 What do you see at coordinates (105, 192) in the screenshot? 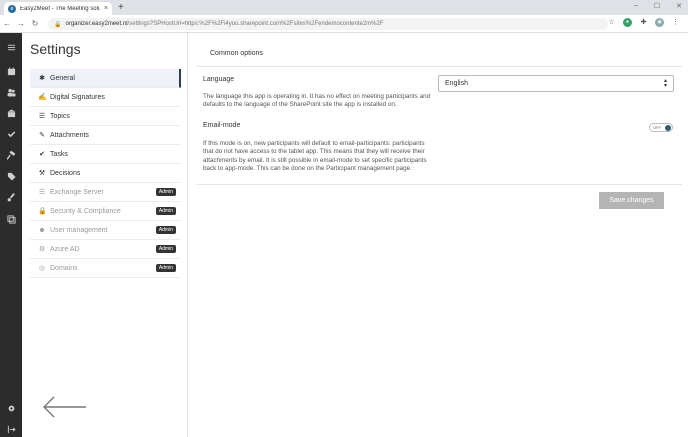
I see `sidebar-item-exchange-server: ☰ Exchange Server Admin` at bounding box center [105, 192].